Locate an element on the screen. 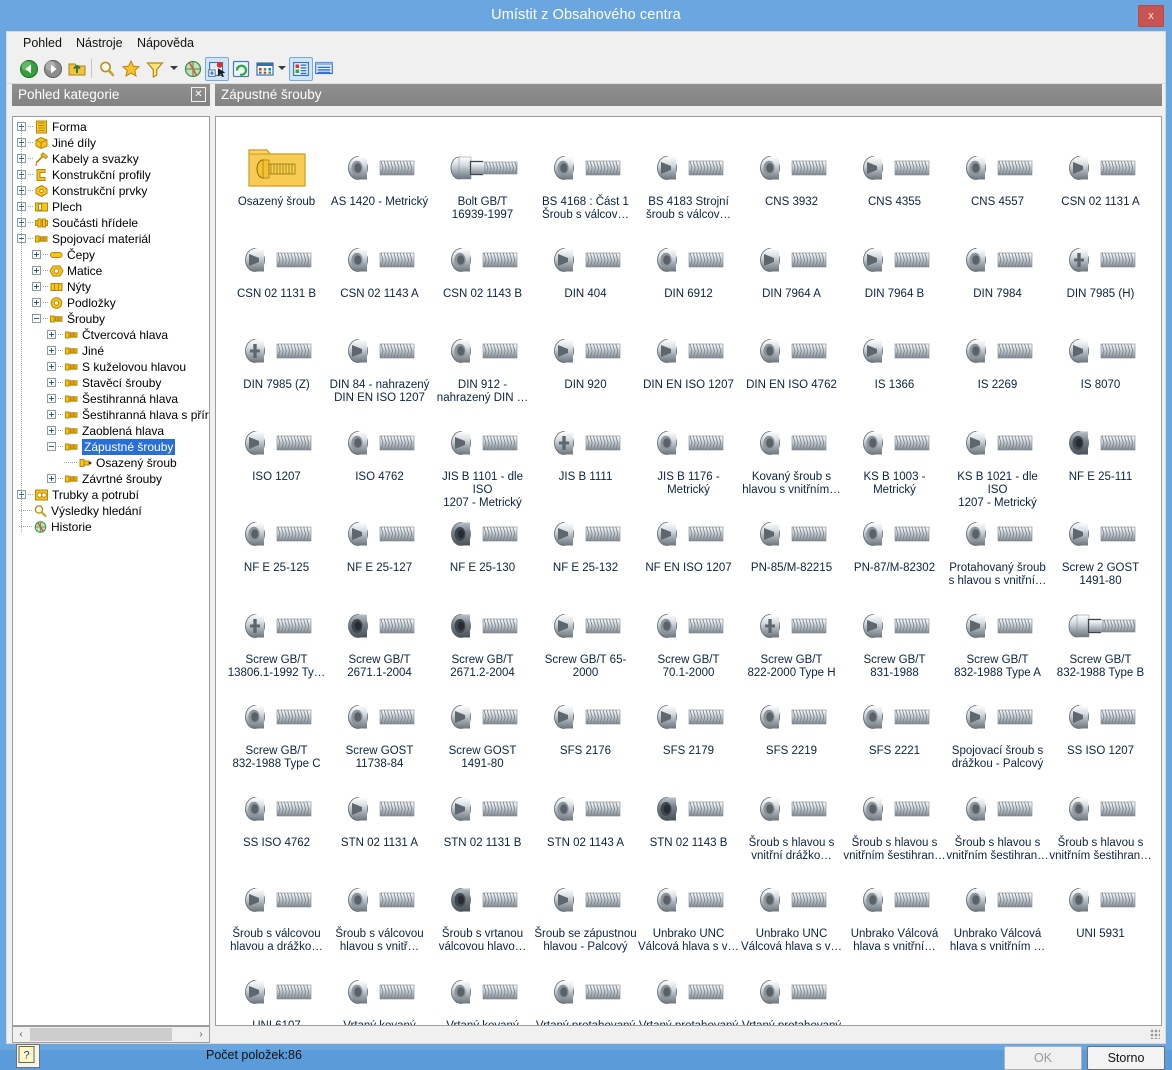 This screenshot has width=1172, height=1070. grid-item: NF EN ISO 1207 is located at coordinates (688, 541).